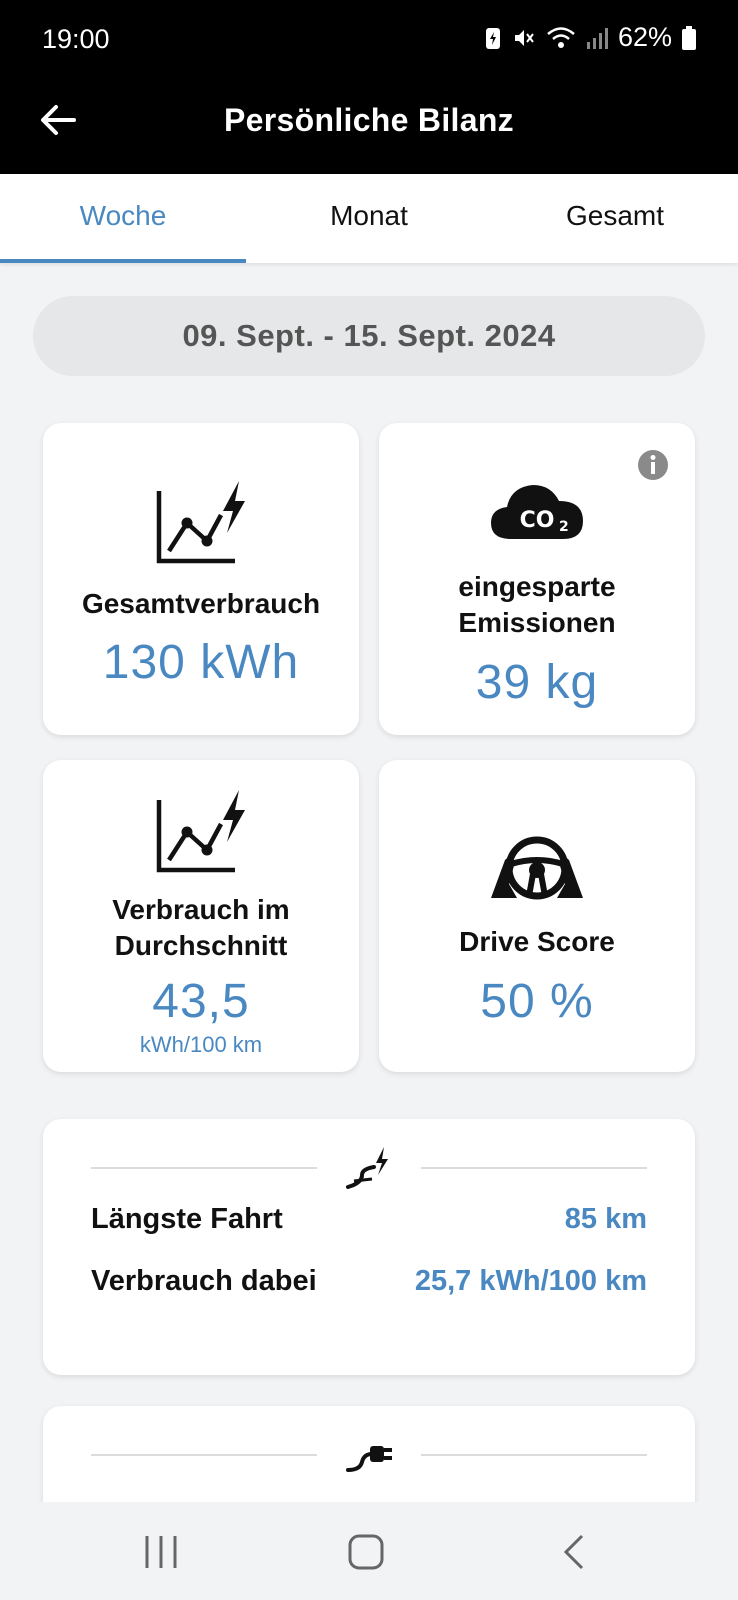 Image resolution: width=738 pixels, height=1600 pixels. Describe the element at coordinates (201, 662) in the screenshot. I see `total-consumption-value: 130 kWh` at that location.